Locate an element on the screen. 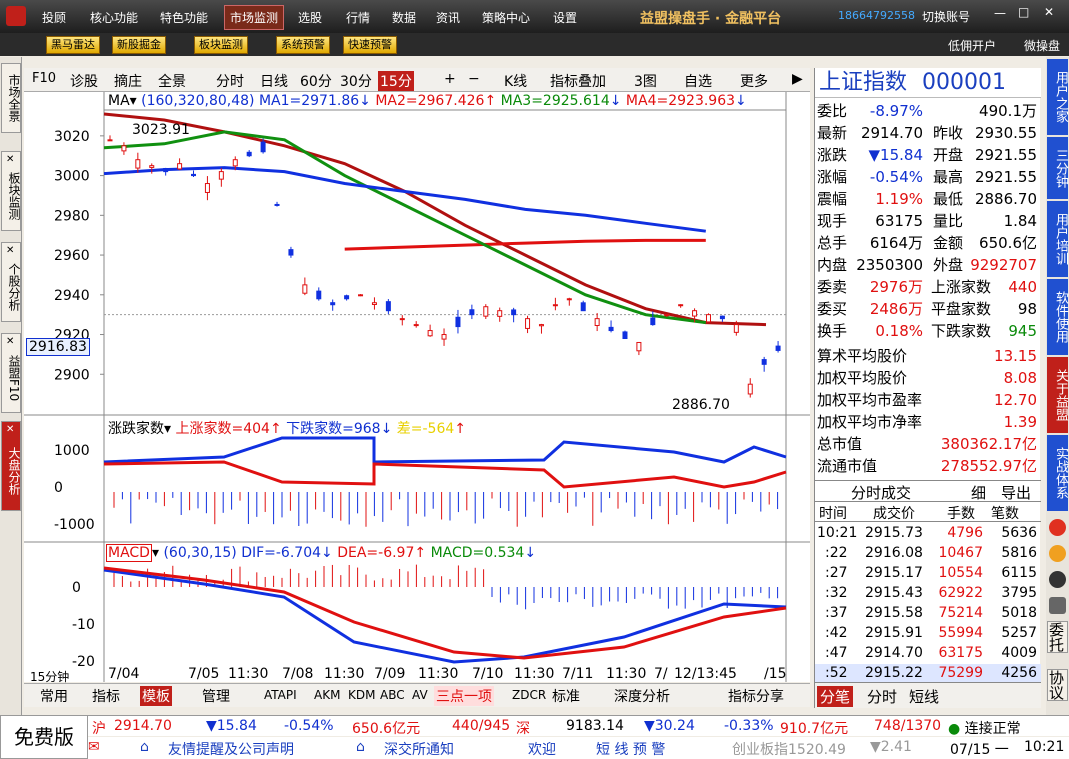 The width and height of the screenshot is (1069, 759). tab-f10: ✕ 益盟F10 is located at coordinates (11, 373).